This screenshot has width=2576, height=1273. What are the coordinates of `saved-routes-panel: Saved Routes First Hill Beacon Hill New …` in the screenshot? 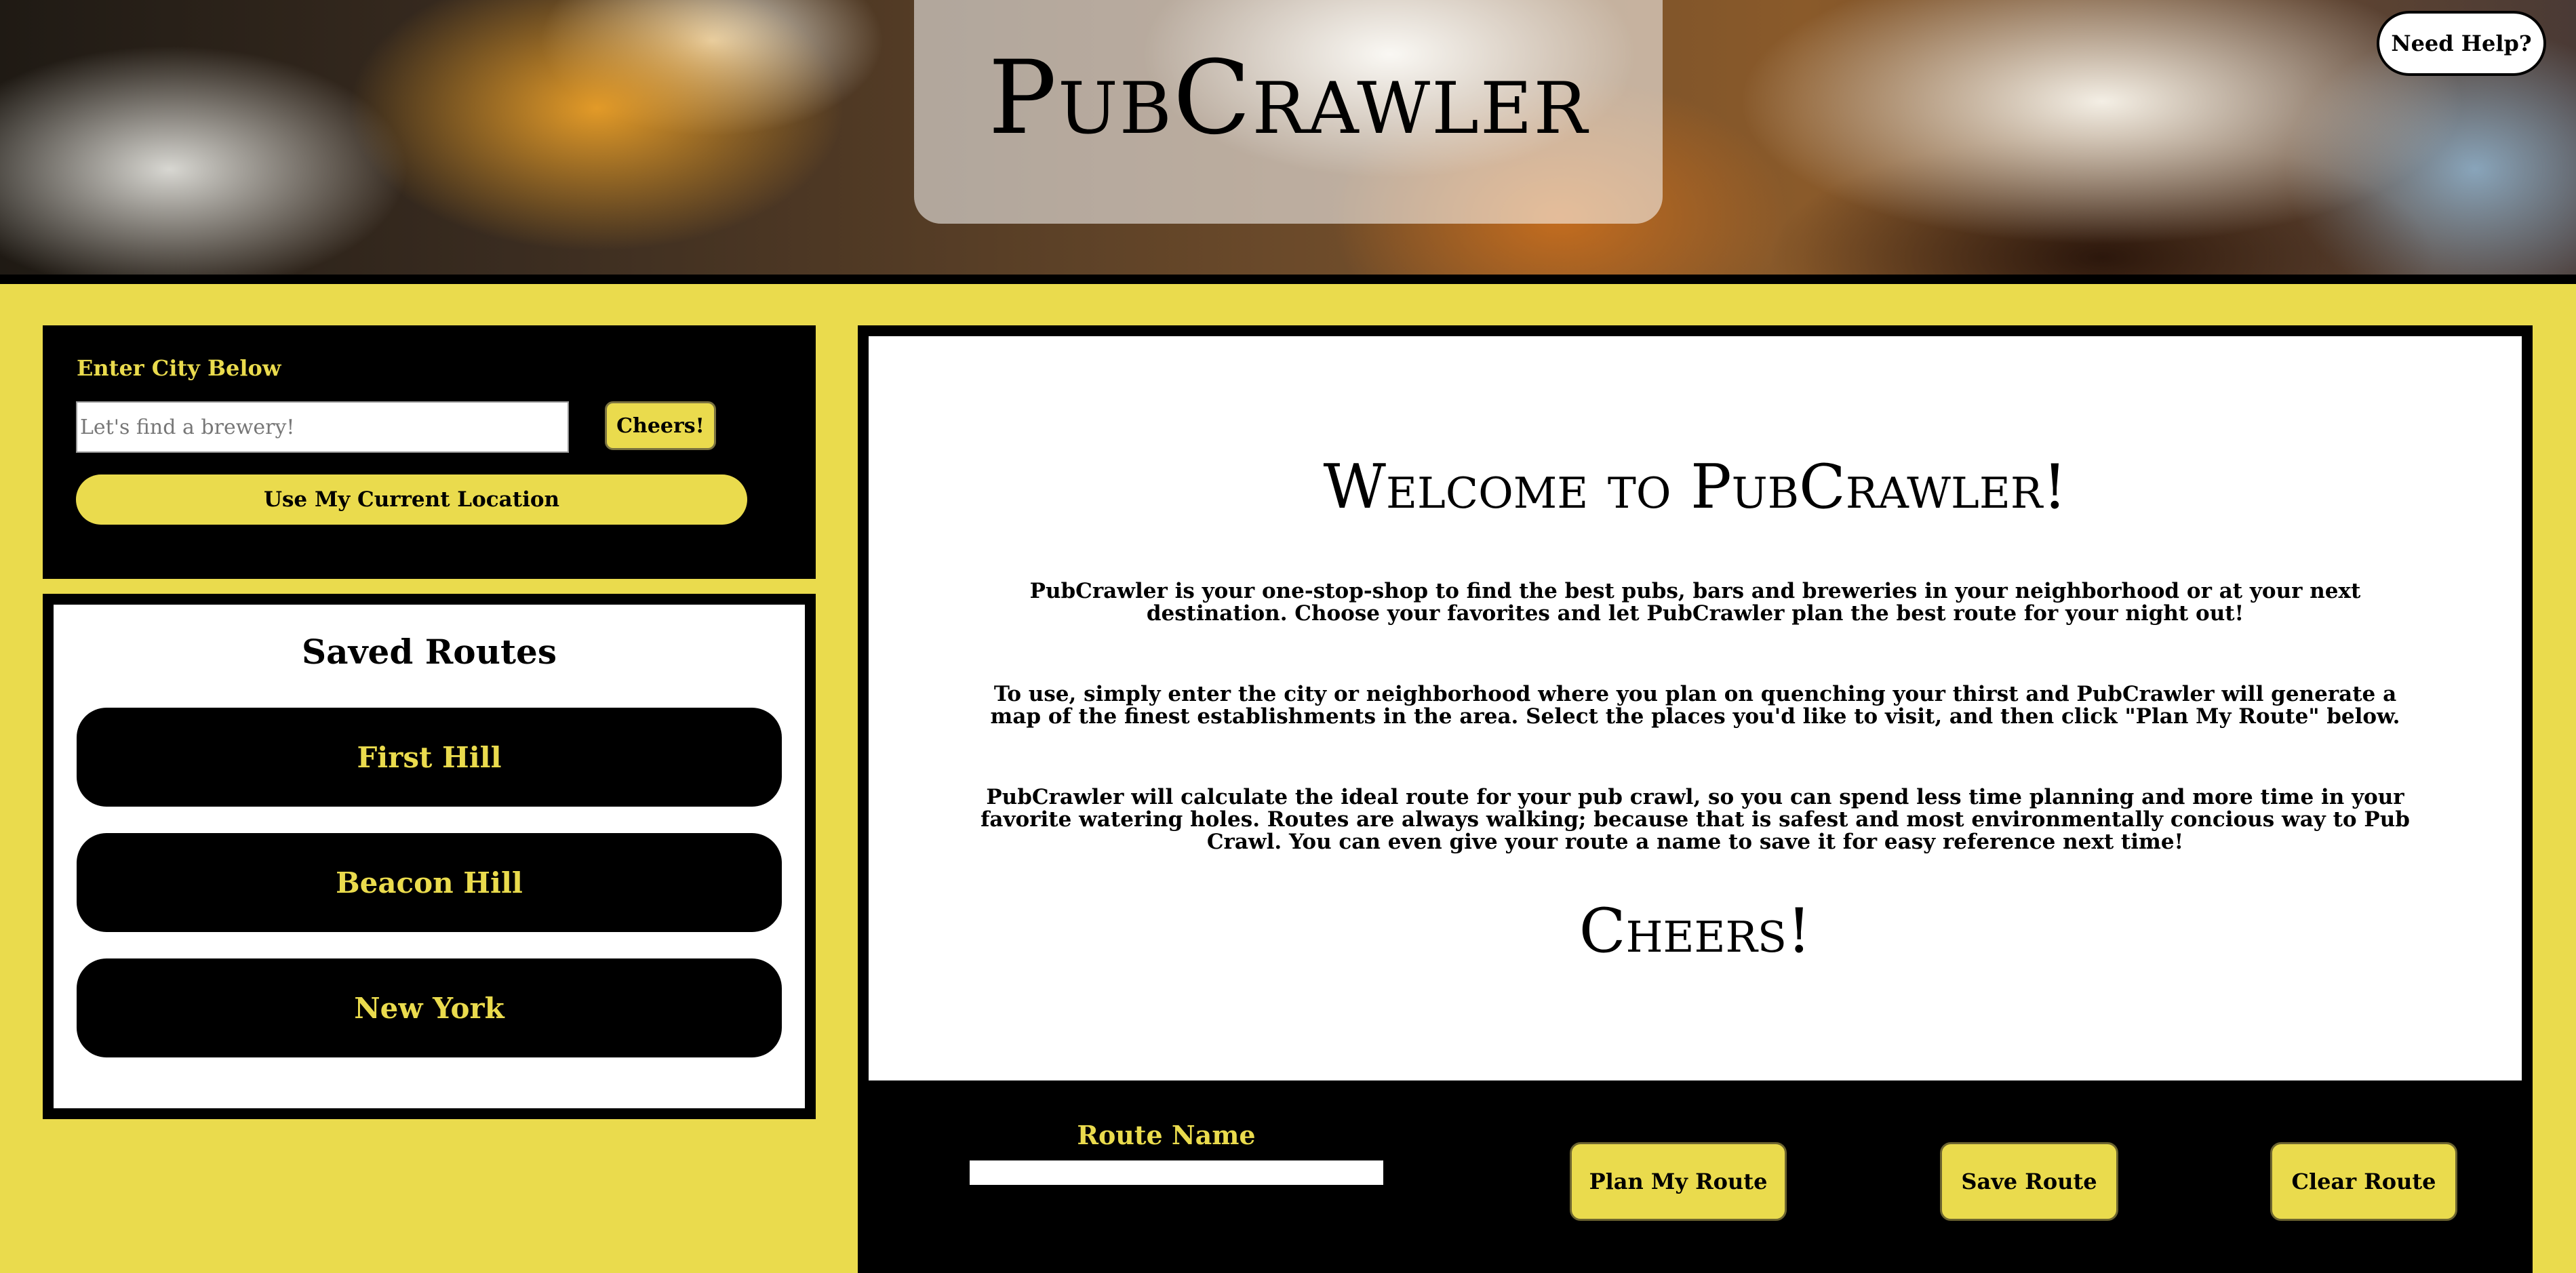 It's located at (430, 856).